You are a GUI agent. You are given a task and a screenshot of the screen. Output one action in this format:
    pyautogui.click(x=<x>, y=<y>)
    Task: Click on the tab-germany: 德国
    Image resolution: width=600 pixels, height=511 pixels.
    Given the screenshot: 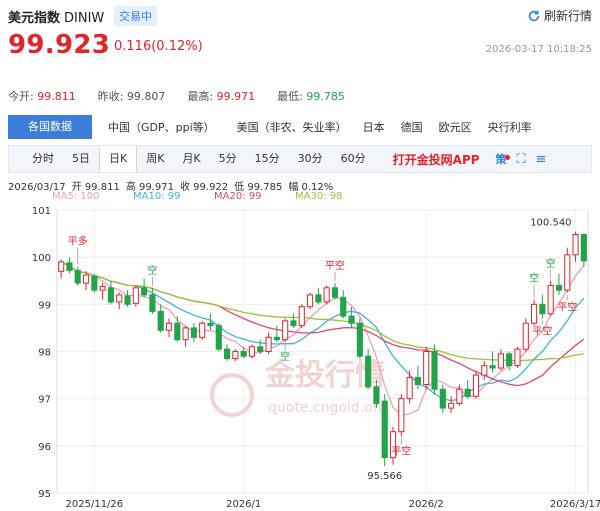 What is the action you would take?
    pyautogui.click(x=412, y=127)
    